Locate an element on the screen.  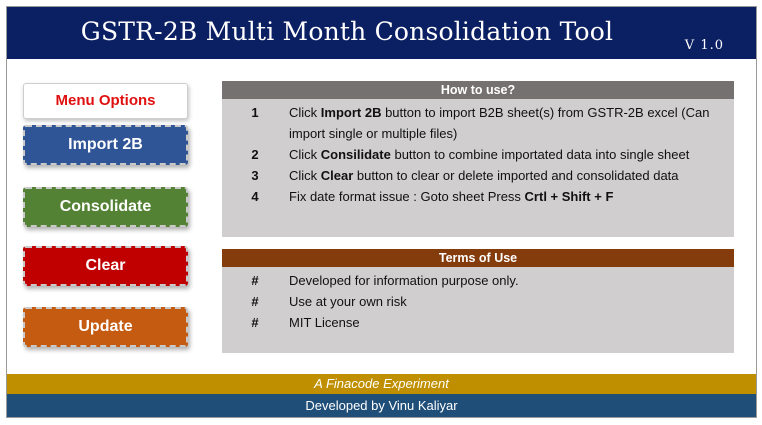
terms-of-use-heading: Terms of Use is located at coordinates (478, 258).